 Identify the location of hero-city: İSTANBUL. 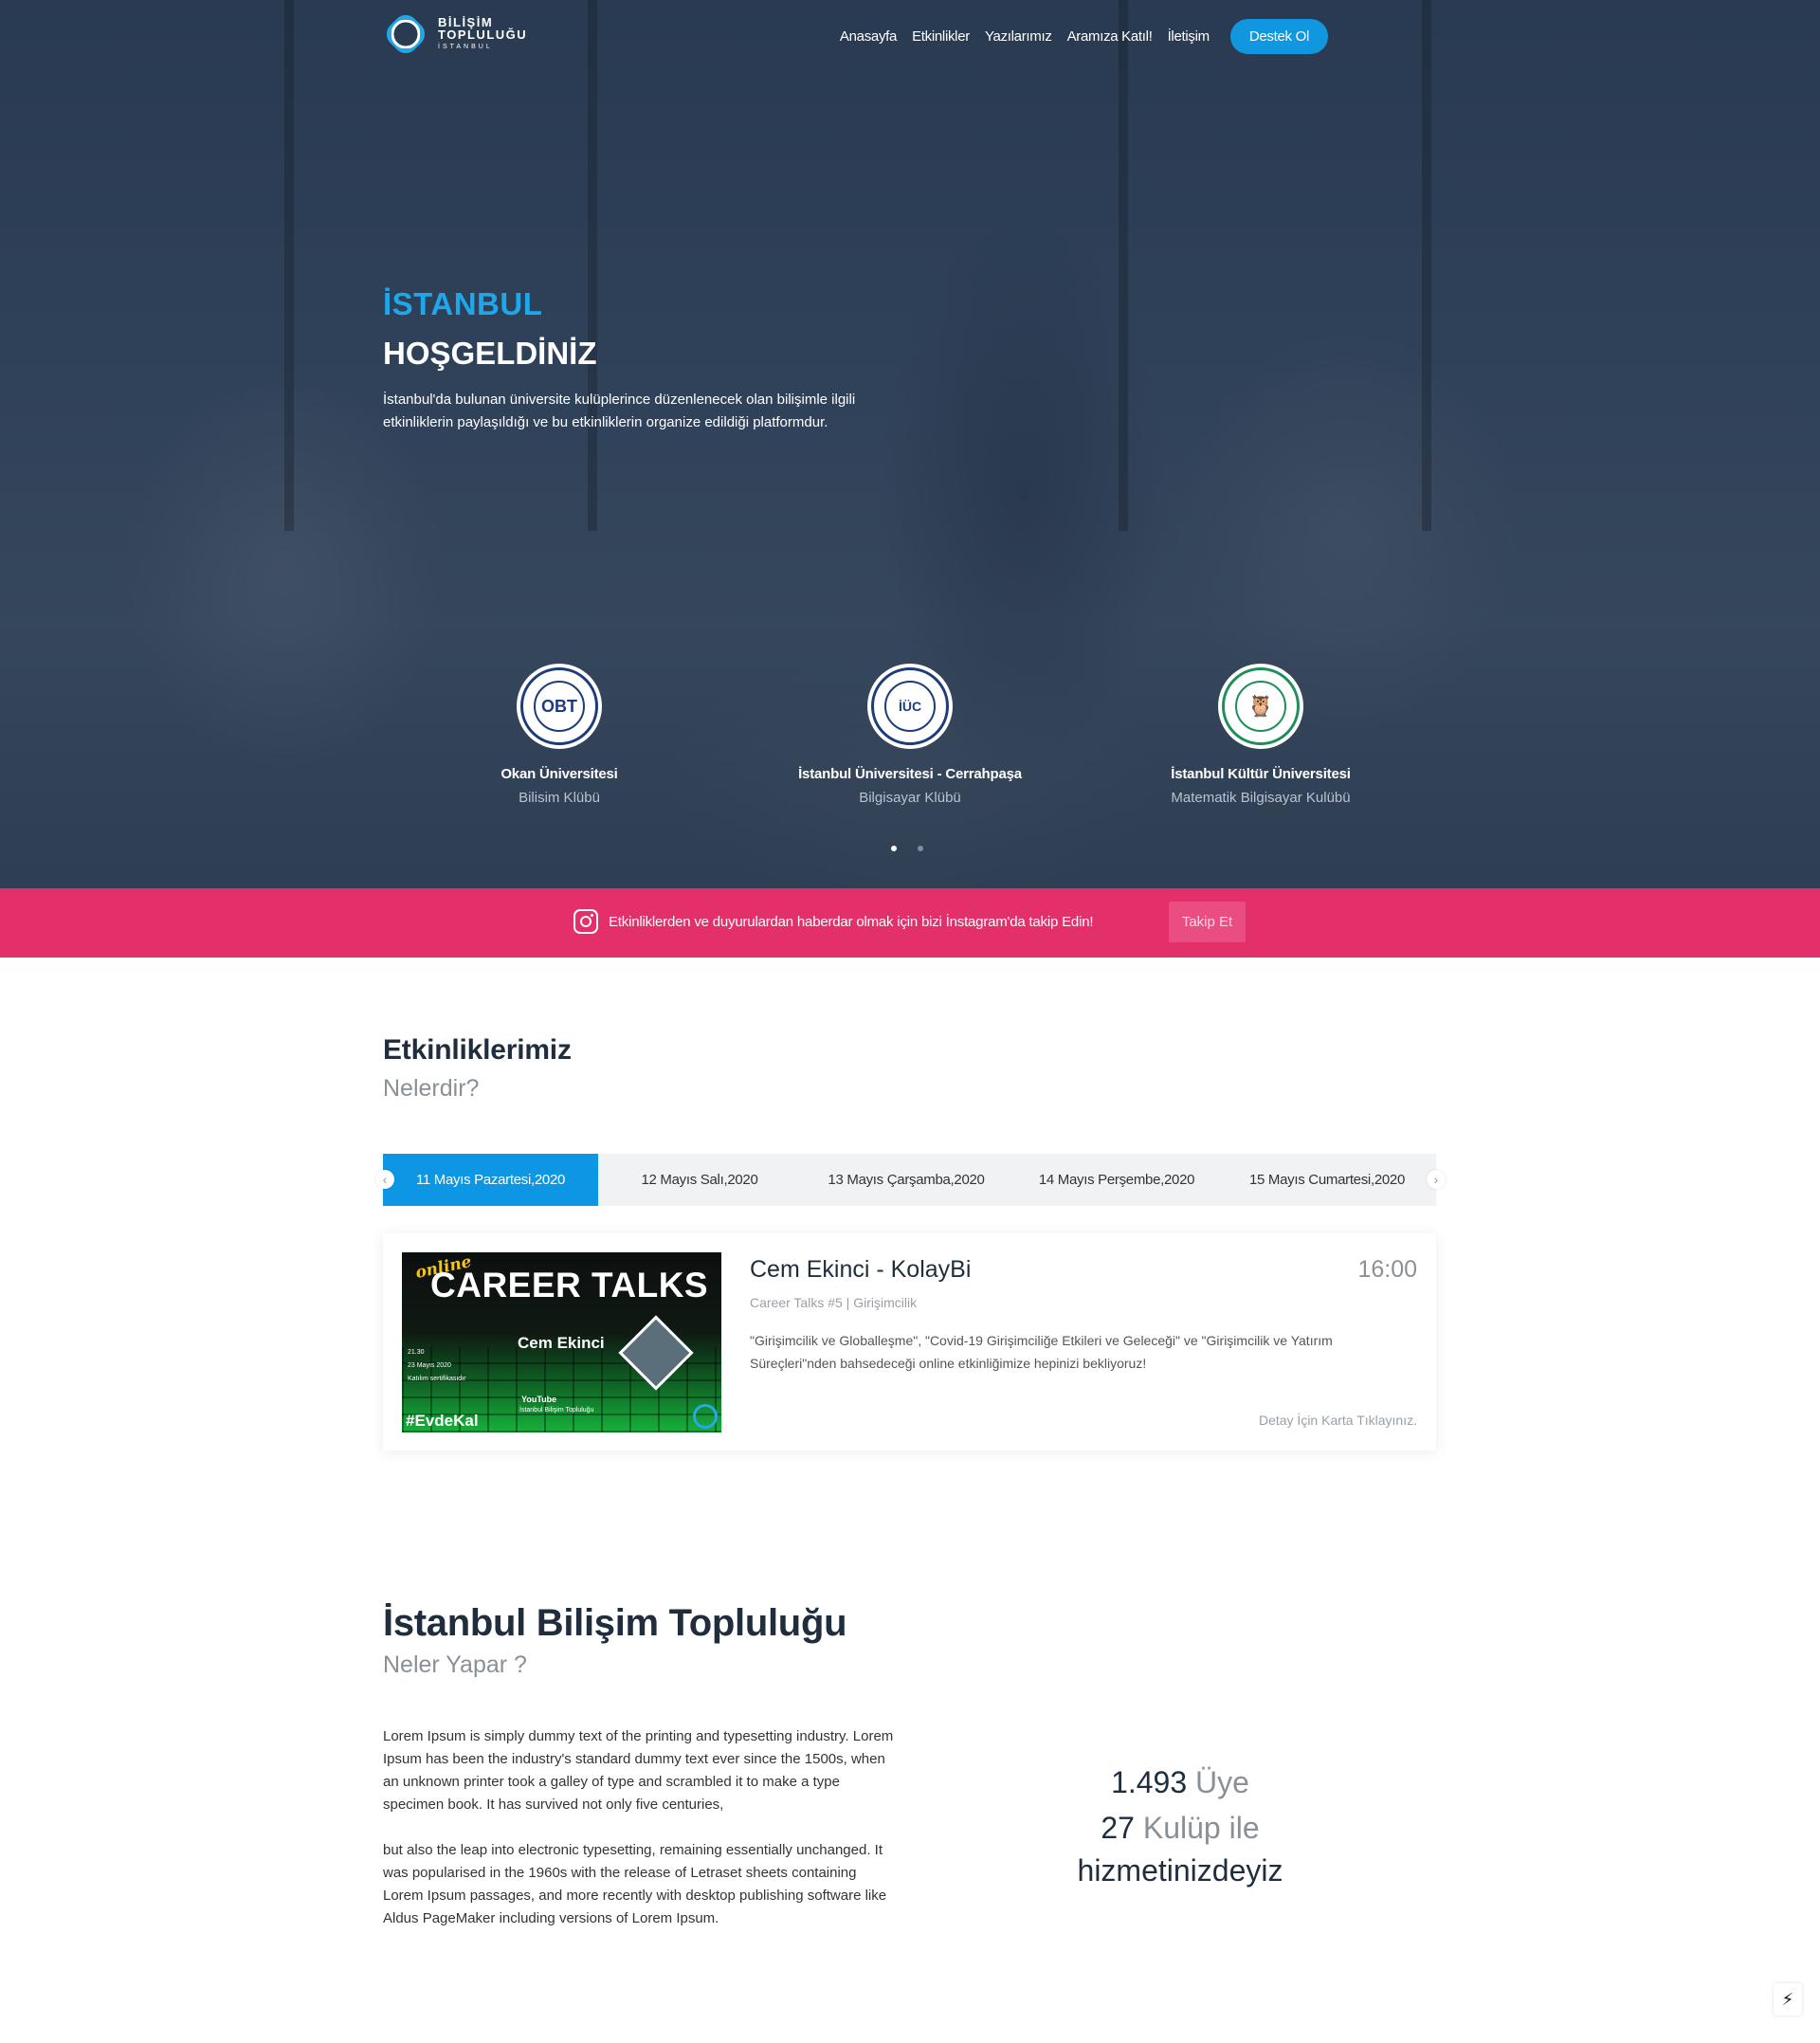
(463, 303).